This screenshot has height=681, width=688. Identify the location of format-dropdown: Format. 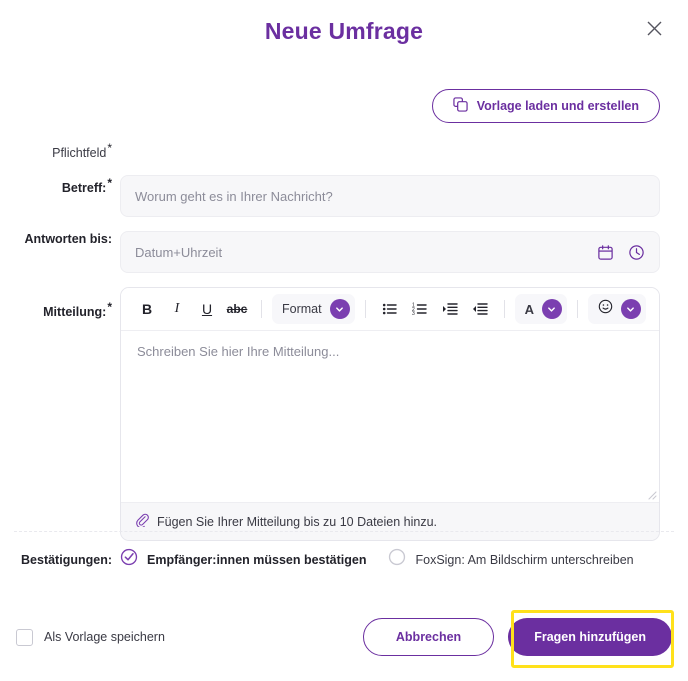
(313, 309).